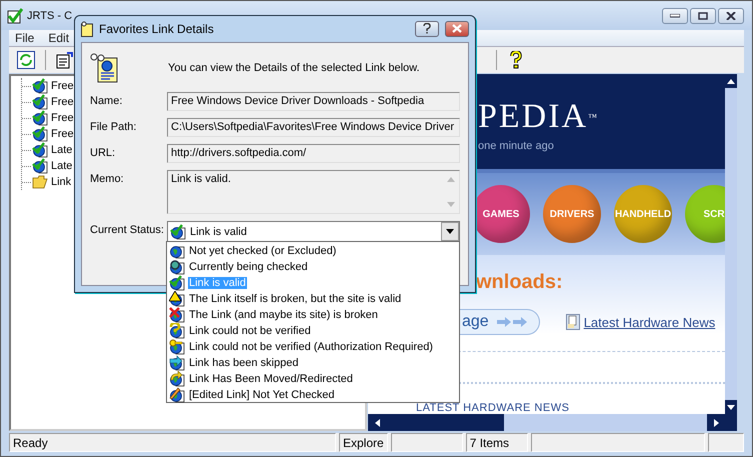 The image size is (753, 457). I want to click on field-label: Name:, so click(107, 100).